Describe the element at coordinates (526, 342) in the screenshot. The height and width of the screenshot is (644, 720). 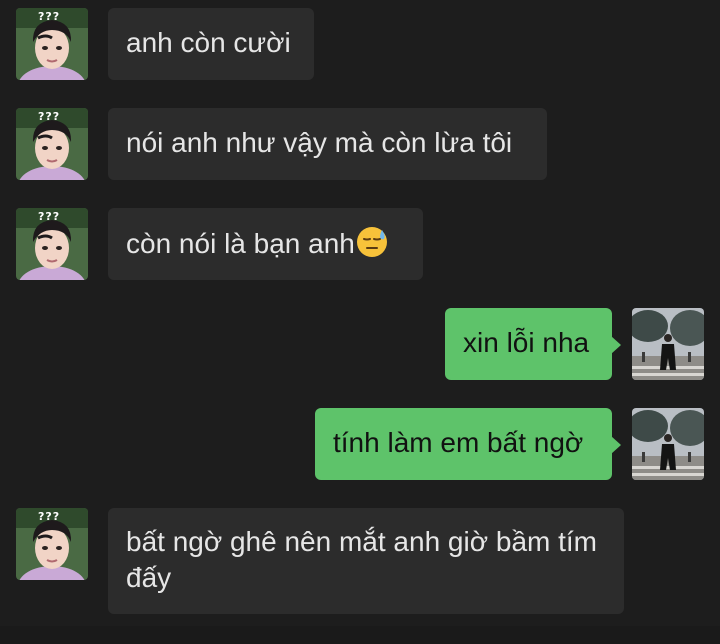
I see `message-text: xin lỗi nha` at that location.